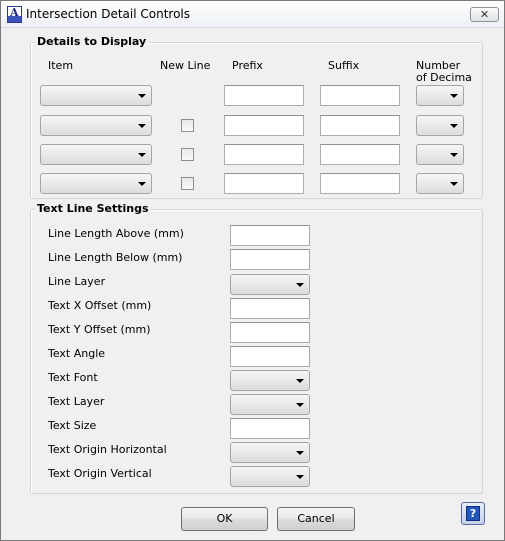 This screenshot has width=505, height=541. I want to click on cancel-button: Cancel, so click(316, 519).